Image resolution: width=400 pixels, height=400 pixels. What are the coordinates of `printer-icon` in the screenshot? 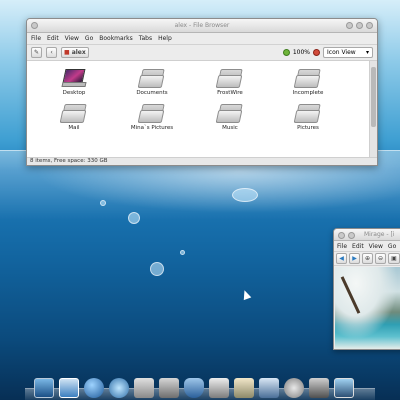 It's located at (219, 388).